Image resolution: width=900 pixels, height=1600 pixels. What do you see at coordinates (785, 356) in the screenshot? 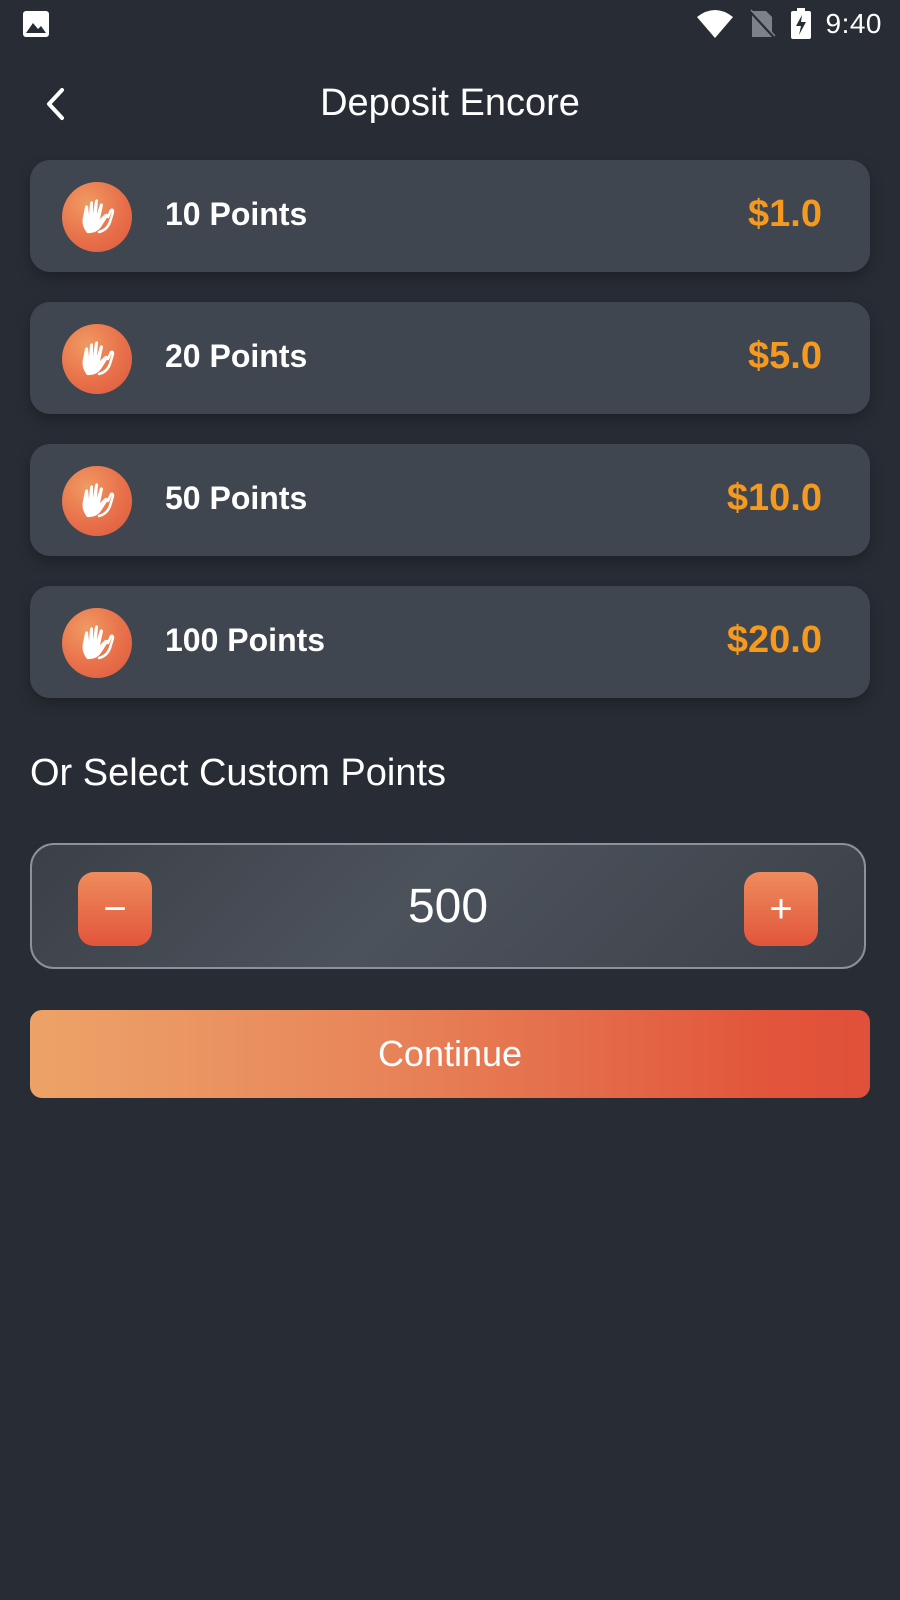
I see `package-price: $5.0` at bounding box center [785, 356].